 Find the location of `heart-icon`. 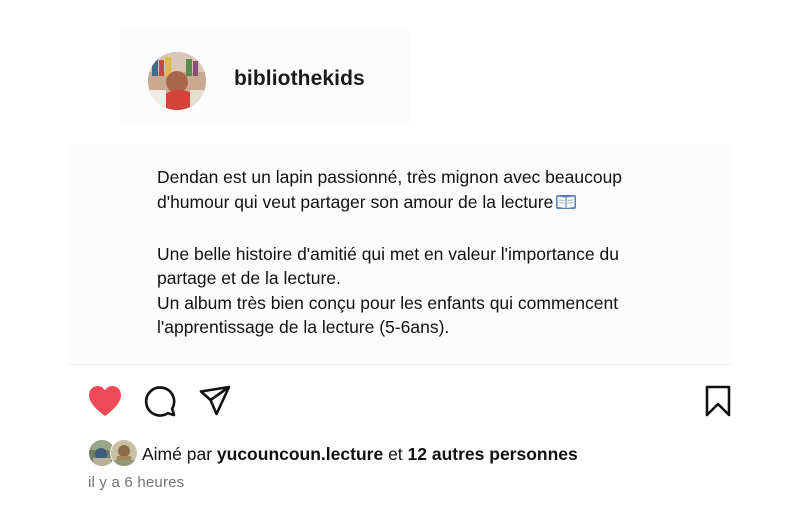

heart-icon is located at coordinates (105, 401).